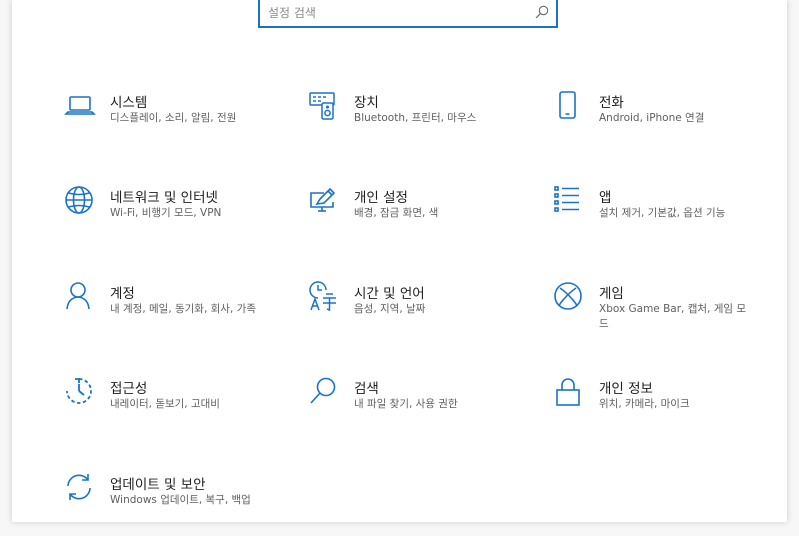  What do you see at coordinates (611, 103) in the screenshot?
I see `category-title: 전화` at bounding box center [611, 103].